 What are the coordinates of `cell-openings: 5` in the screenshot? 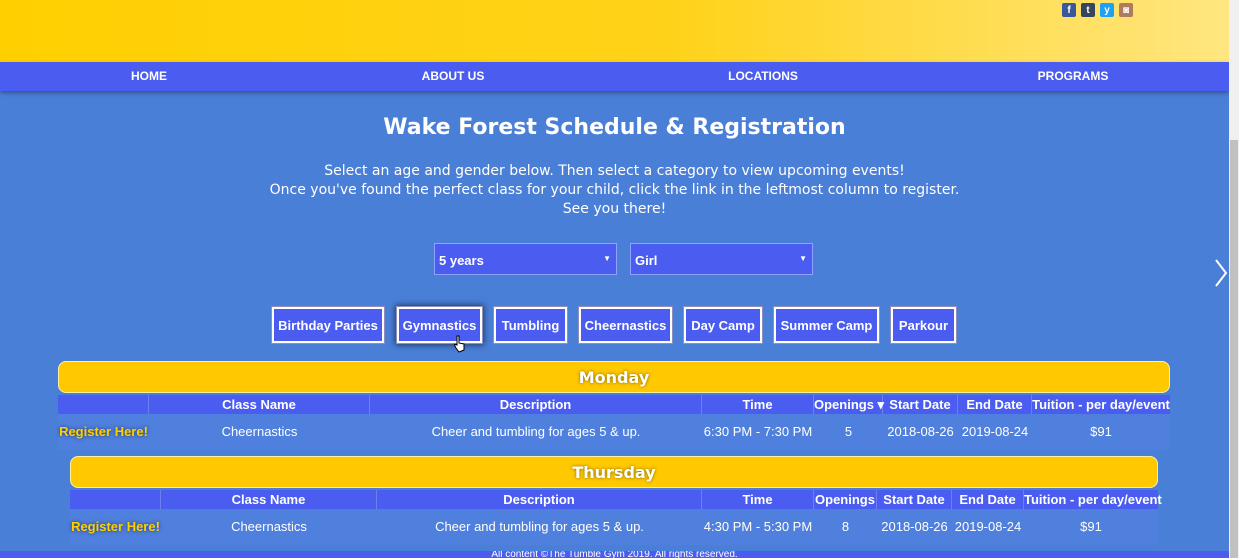 It's located at (848, 431).